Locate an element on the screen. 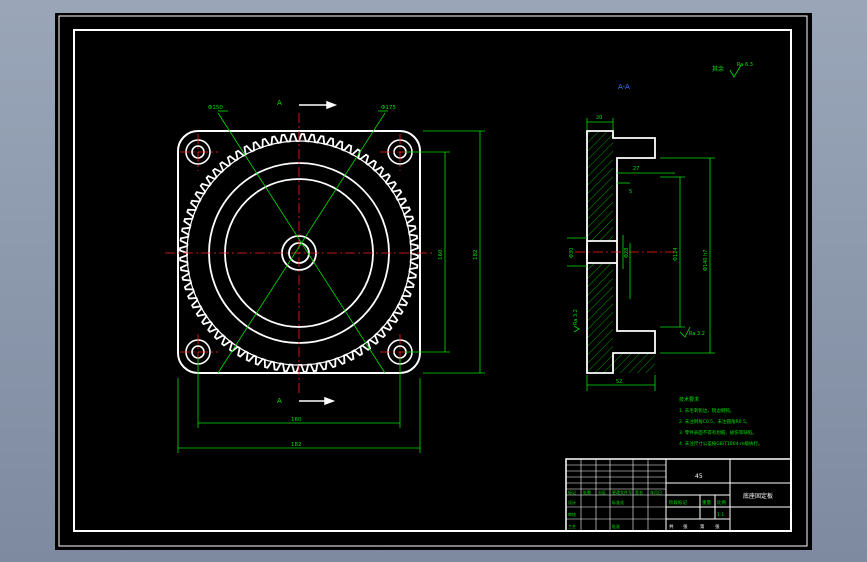  tech-note: 2. 未注倒角C0.5，未注圆角R0.5。 is located at coordinates (714, 421).